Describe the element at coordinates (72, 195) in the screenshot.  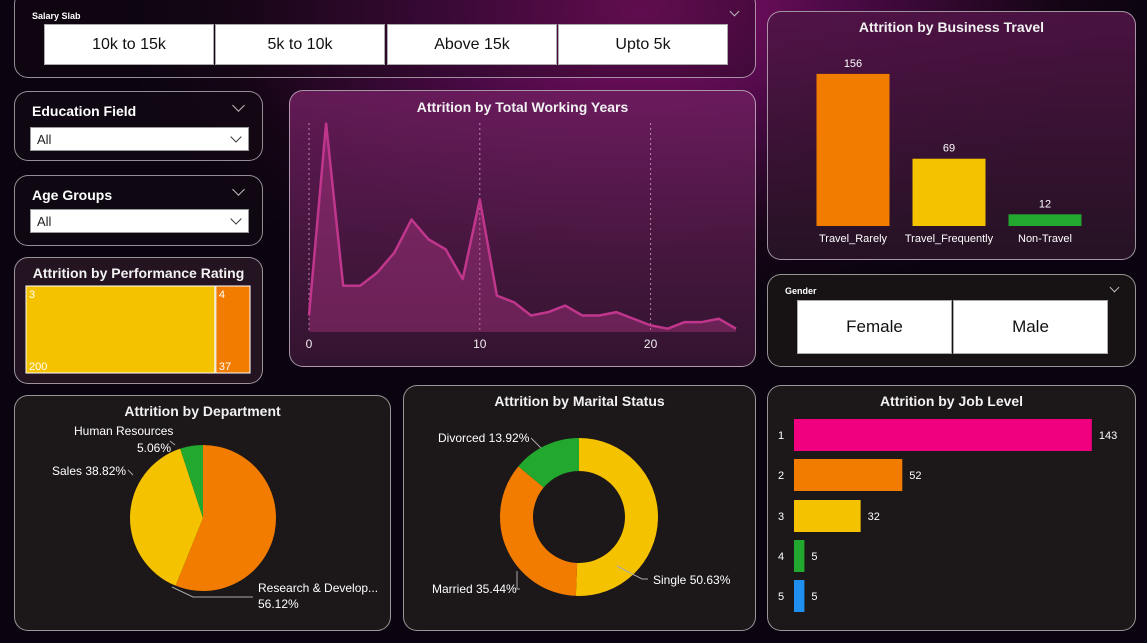
I see `age-groups-label: Age Groups` at that location.